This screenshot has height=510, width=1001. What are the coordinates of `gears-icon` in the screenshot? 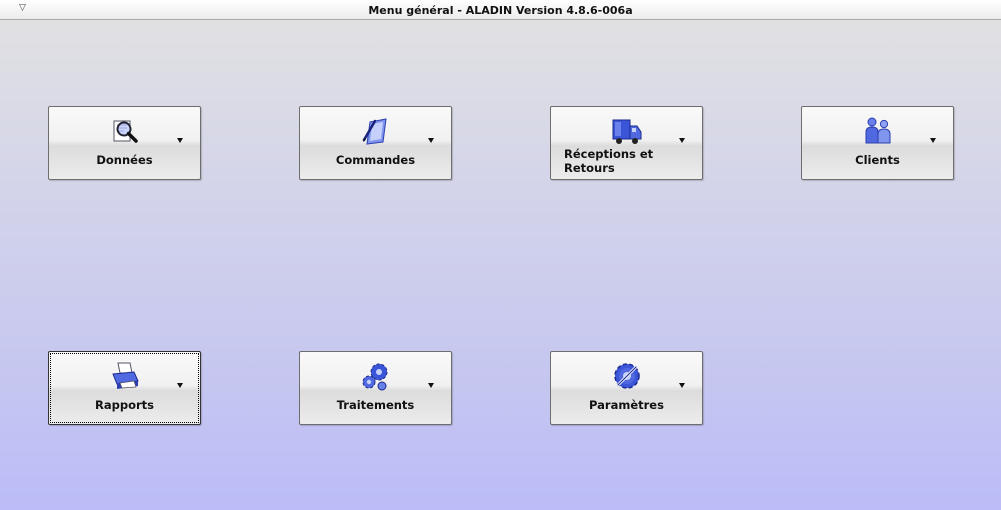 It's located at (376, 376).